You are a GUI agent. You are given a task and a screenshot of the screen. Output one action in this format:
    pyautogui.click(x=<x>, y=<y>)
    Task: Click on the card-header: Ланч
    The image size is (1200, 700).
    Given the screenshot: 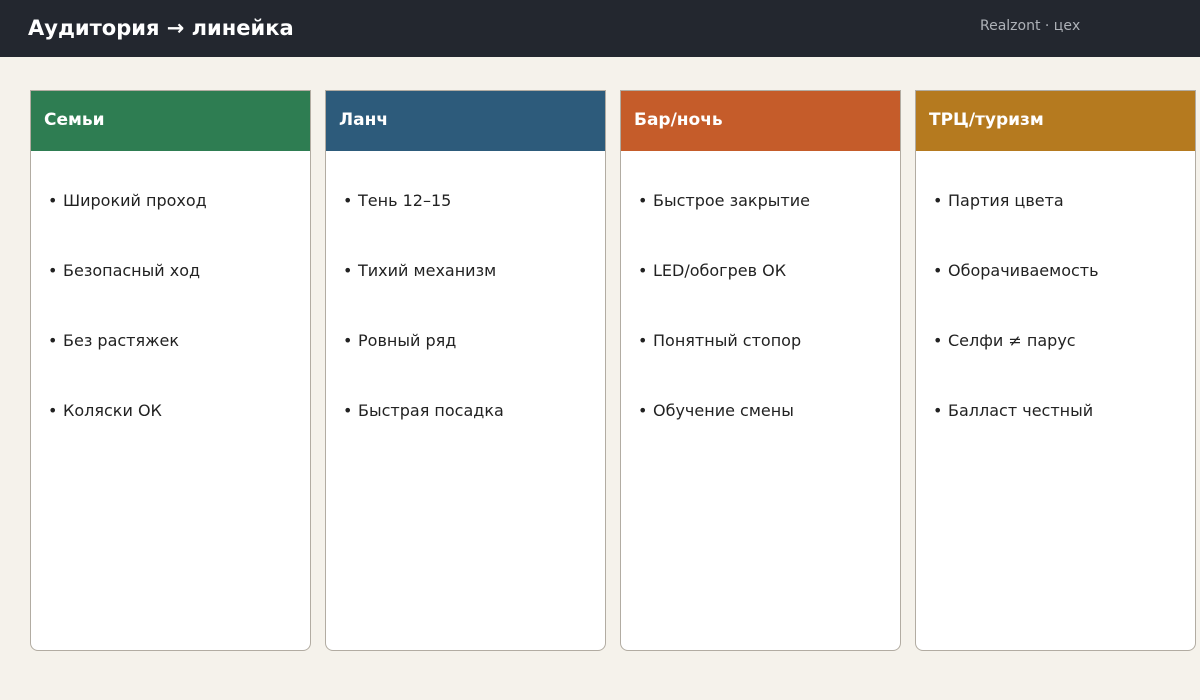 What is the action you would take?
    pyautogui.click(x=465, y=121)
    